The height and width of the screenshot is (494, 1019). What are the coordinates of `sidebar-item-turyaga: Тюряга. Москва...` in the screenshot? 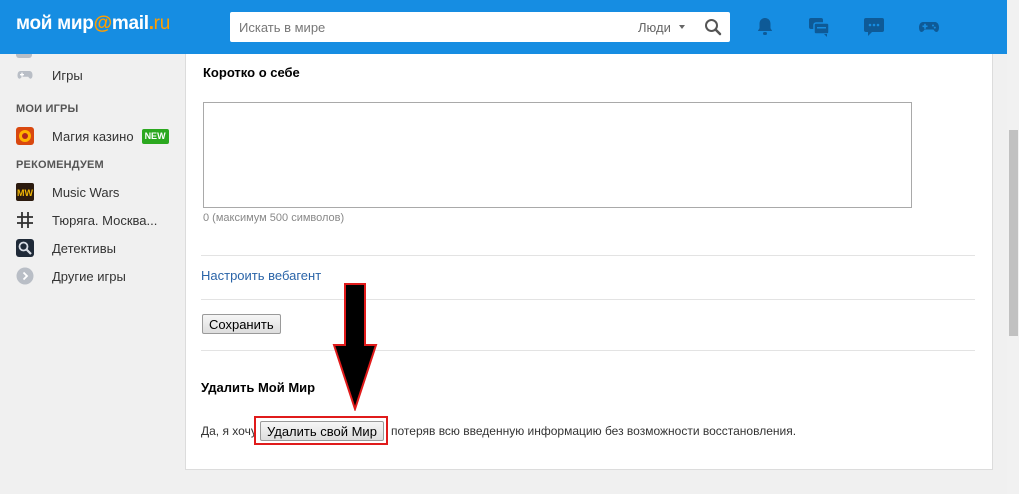 It's located at (86, 220).